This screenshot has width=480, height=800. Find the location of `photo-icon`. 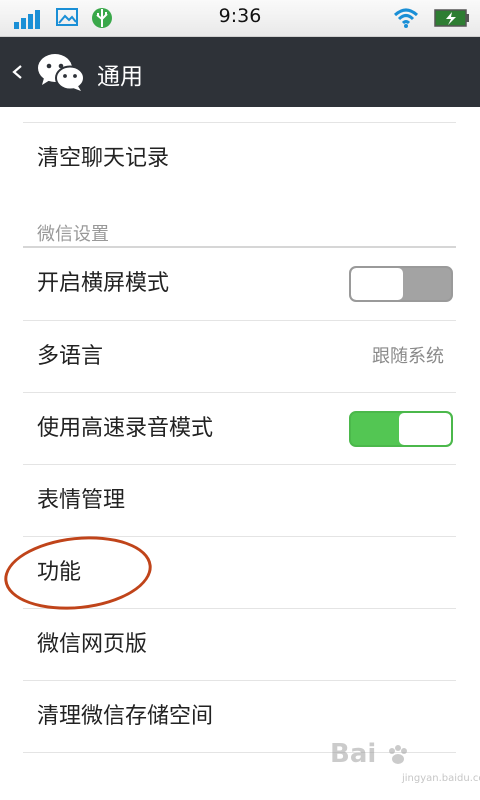

photo-icon is located at coordinates (67, 17).